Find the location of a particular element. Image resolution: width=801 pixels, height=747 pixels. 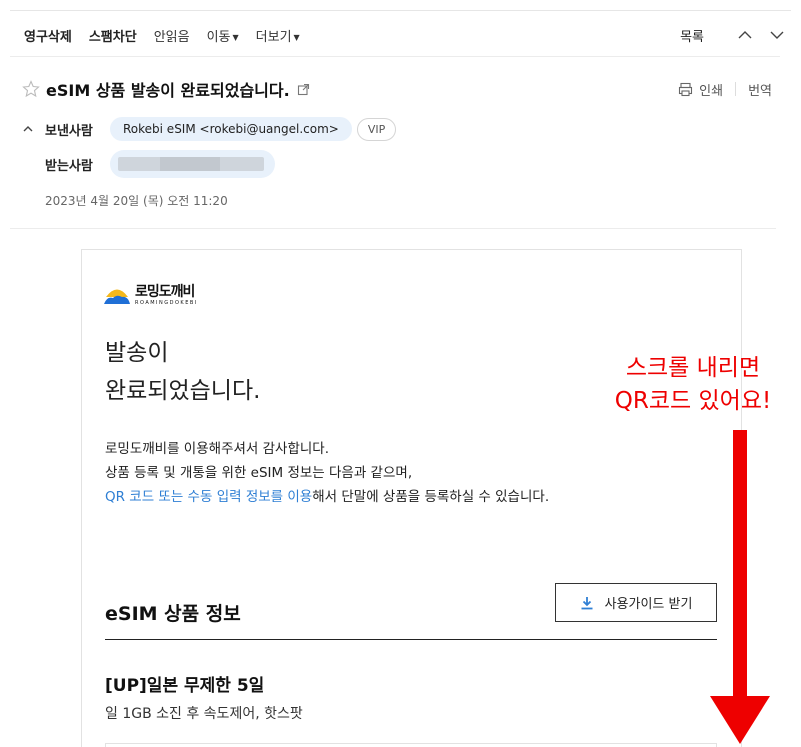

product-name: [UP]일본 무제한 5일 is located at coordinates (185, 686).